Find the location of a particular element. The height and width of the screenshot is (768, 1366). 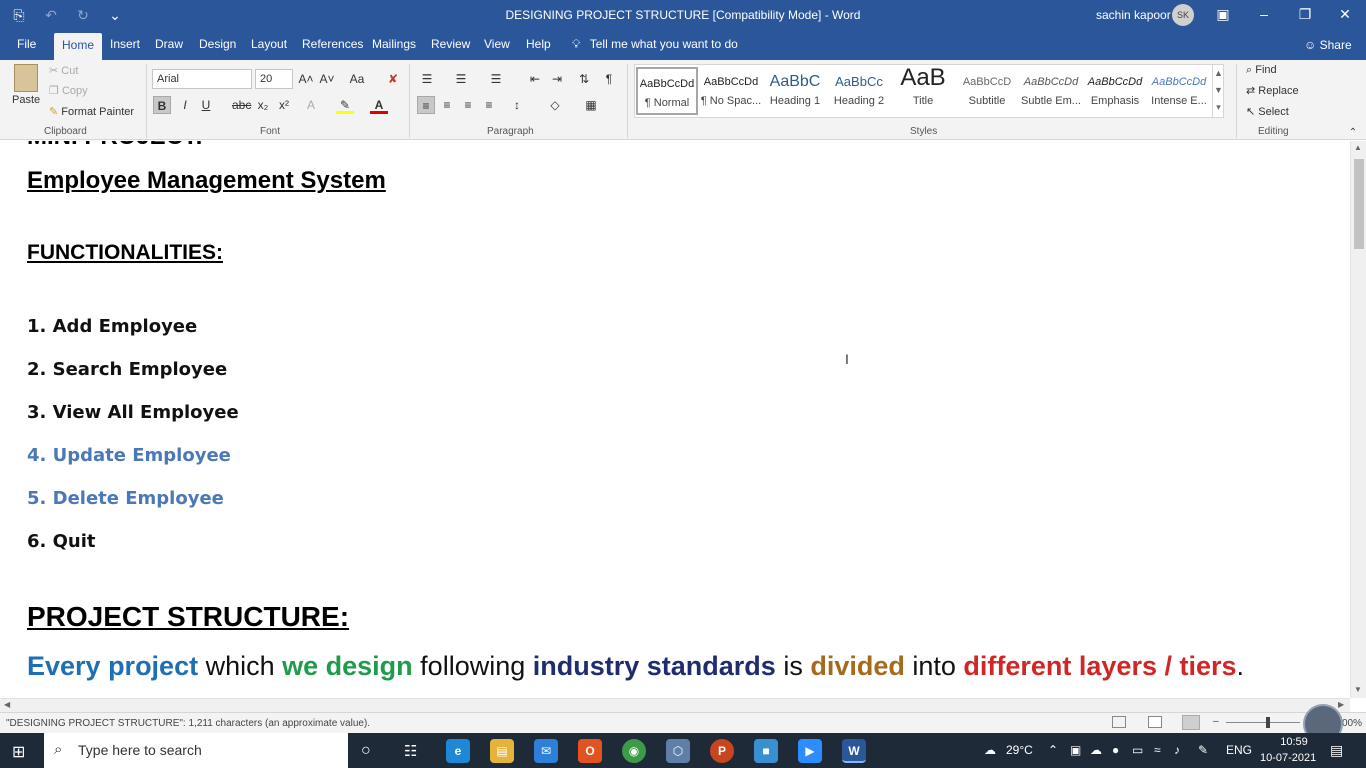

zoom-level: 00% is located at coordinates (1352, 723).